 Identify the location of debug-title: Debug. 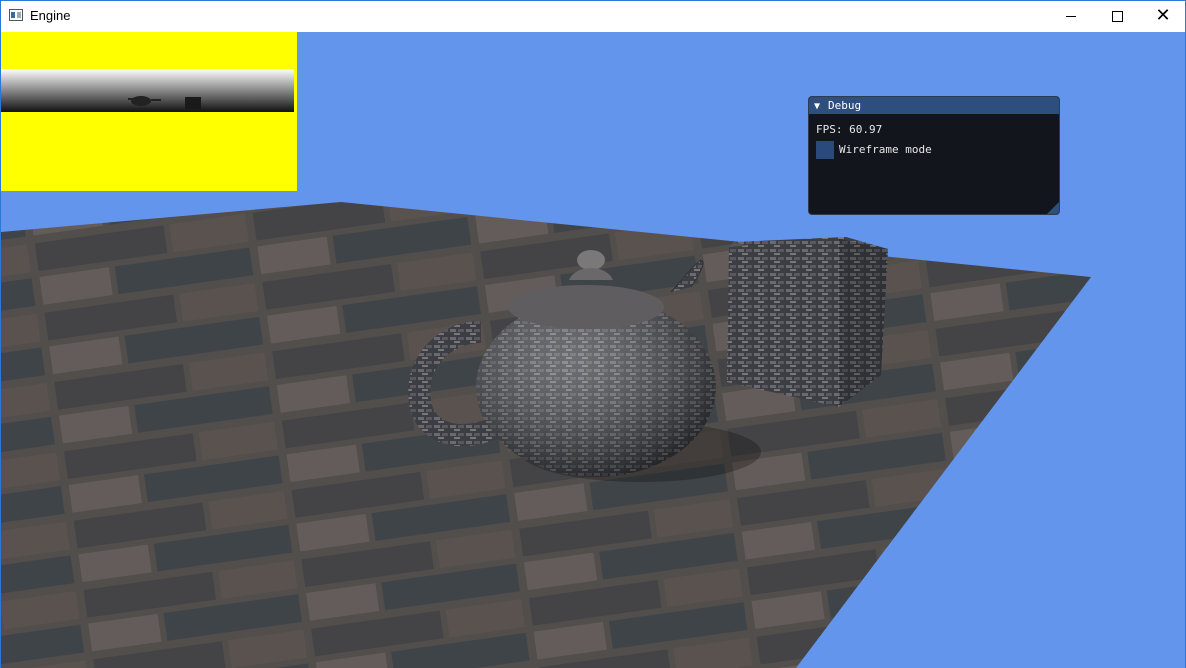
(845, 105).